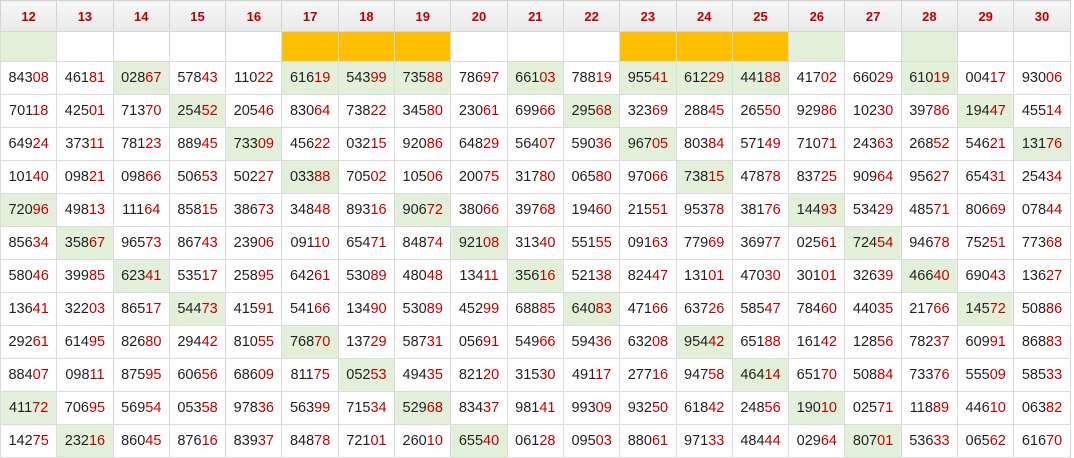 This screenshot has height=458, width=1074. Describe the element at coordinates (929, 441) in the screenshot. I see `number-cell: 53633` at that location.